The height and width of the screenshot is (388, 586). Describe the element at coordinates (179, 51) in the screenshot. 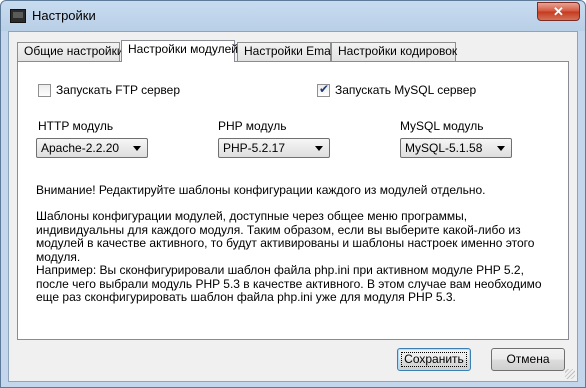

I see `tab-modules: Настройки модулей` at that location.